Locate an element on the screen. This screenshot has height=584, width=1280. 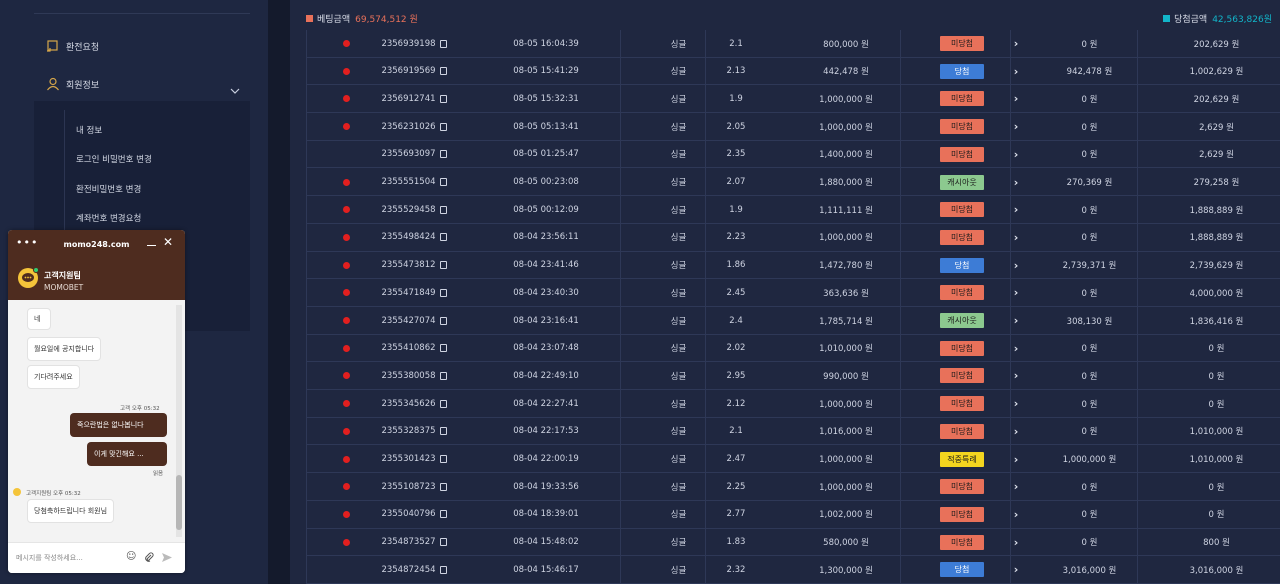
bal-cell: 3,016,000 원 is located at coordinates (1216, 570).